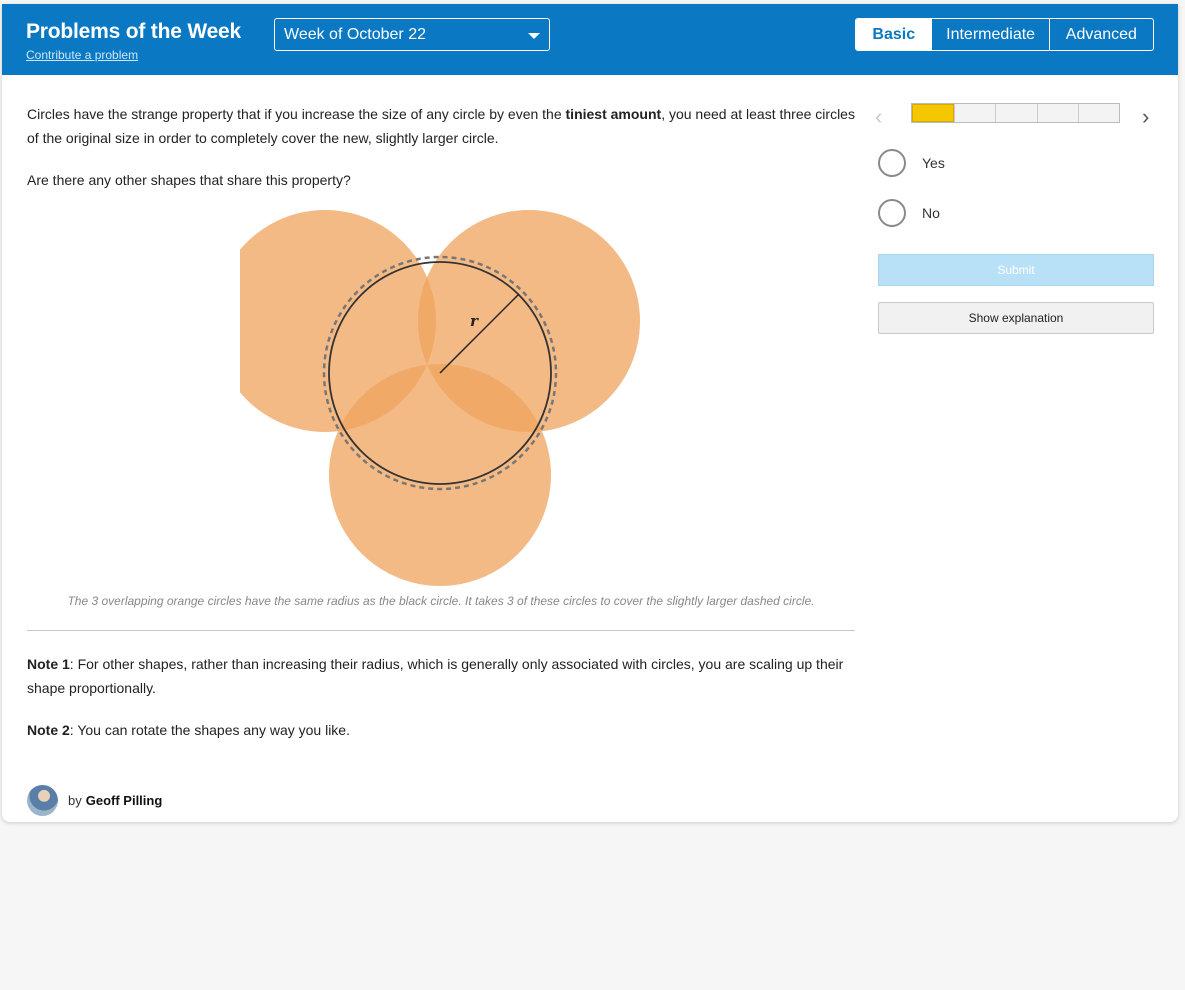 This screenshot has width=1185, height=990. Describe the element at coordinates (911, 163) in the screenshot. I see `option-yes: Yes` at that location.